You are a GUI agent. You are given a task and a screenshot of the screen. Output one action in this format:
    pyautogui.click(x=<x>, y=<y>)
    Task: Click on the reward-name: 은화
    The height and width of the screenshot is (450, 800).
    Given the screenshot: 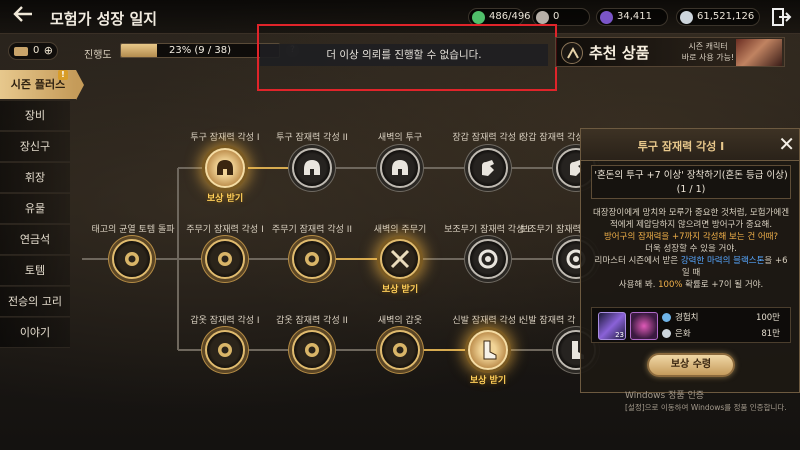 What is the action you would take?
    pyautogui.click(x=683, y=334)
    